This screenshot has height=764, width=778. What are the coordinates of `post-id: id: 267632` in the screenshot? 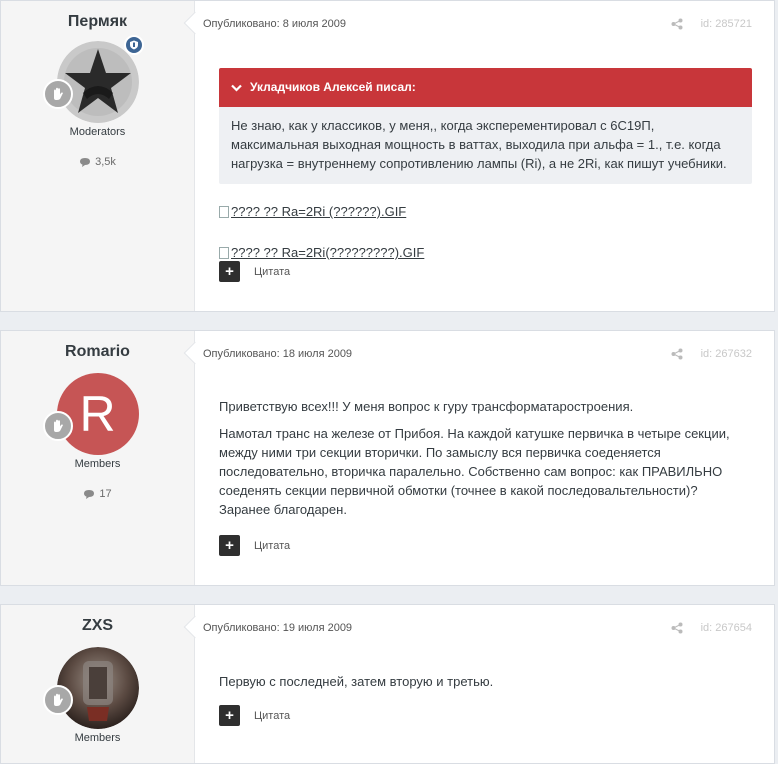 It's located at (726, 354).